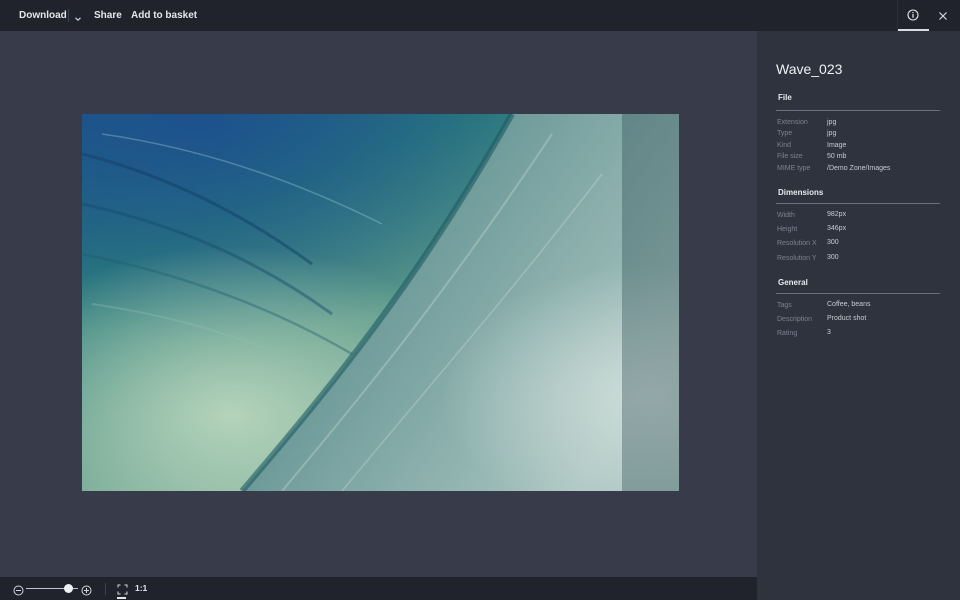 The image size is (960, 600). I want to click on fit-active-indicator, so click(121, 598).